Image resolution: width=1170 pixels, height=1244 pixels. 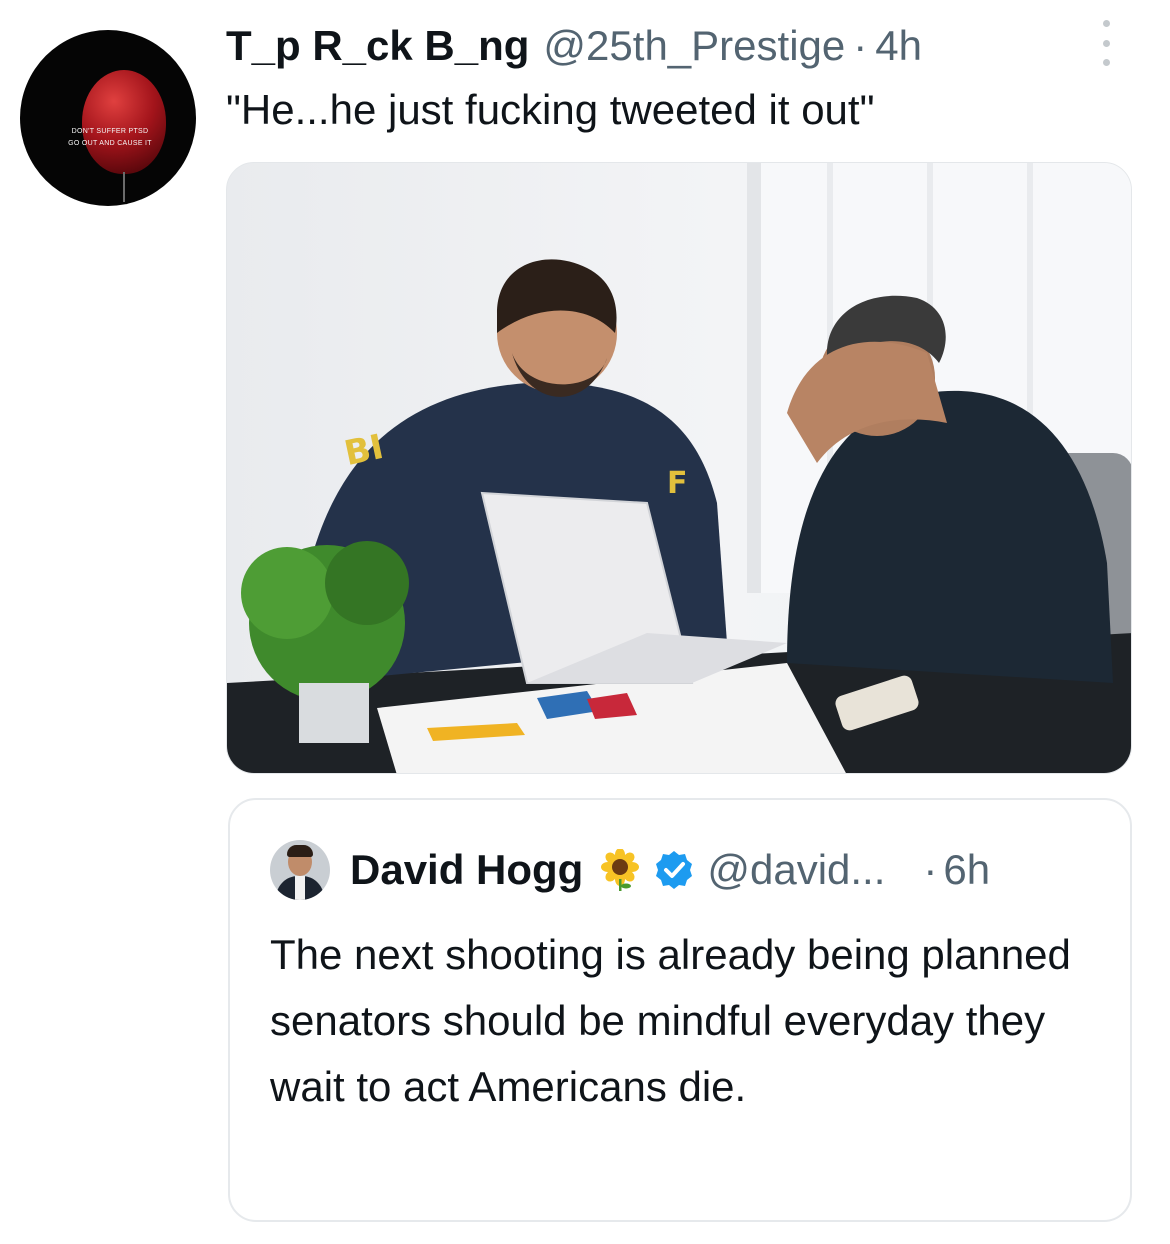 What do you see at coordinates (377, 46) in the screenshot?
I see `author-name: T_p R_ck B_ng` at bounding box center [377, 46].